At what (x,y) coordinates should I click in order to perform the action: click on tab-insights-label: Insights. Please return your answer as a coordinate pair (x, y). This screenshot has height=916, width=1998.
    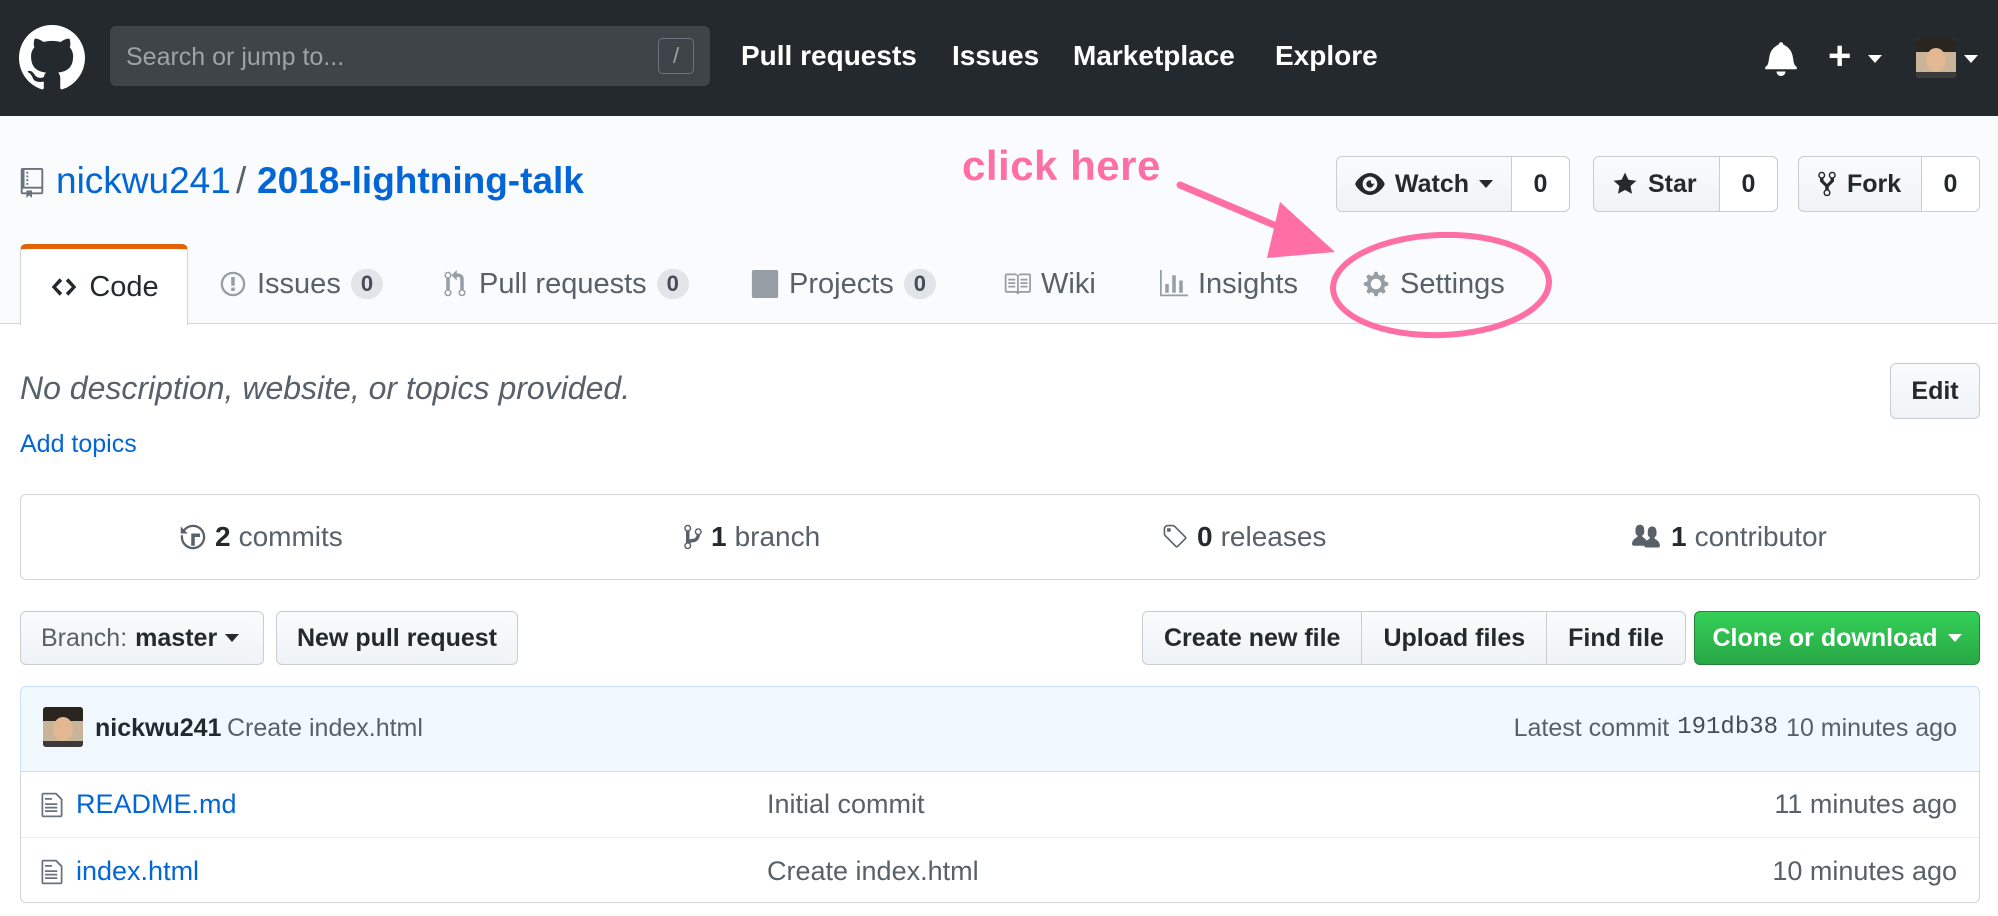
    Looking at the image, I should click on (1248, 283).